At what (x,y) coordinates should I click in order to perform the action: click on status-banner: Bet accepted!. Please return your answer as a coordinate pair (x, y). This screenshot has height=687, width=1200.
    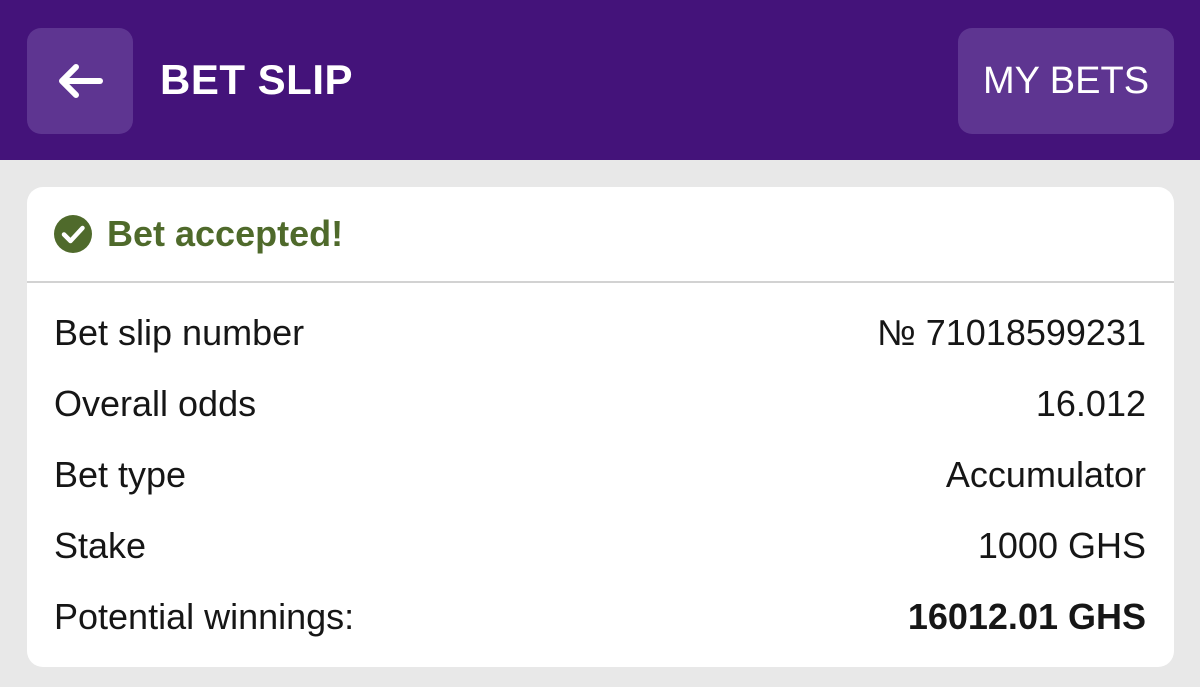
    Looking at the image, I should click on (600, 235).